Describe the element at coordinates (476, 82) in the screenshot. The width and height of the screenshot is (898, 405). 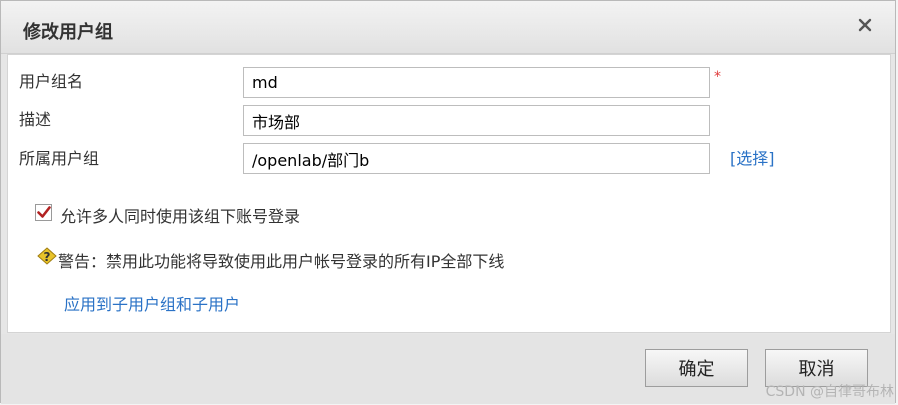
I see `group-name-input` at that location.